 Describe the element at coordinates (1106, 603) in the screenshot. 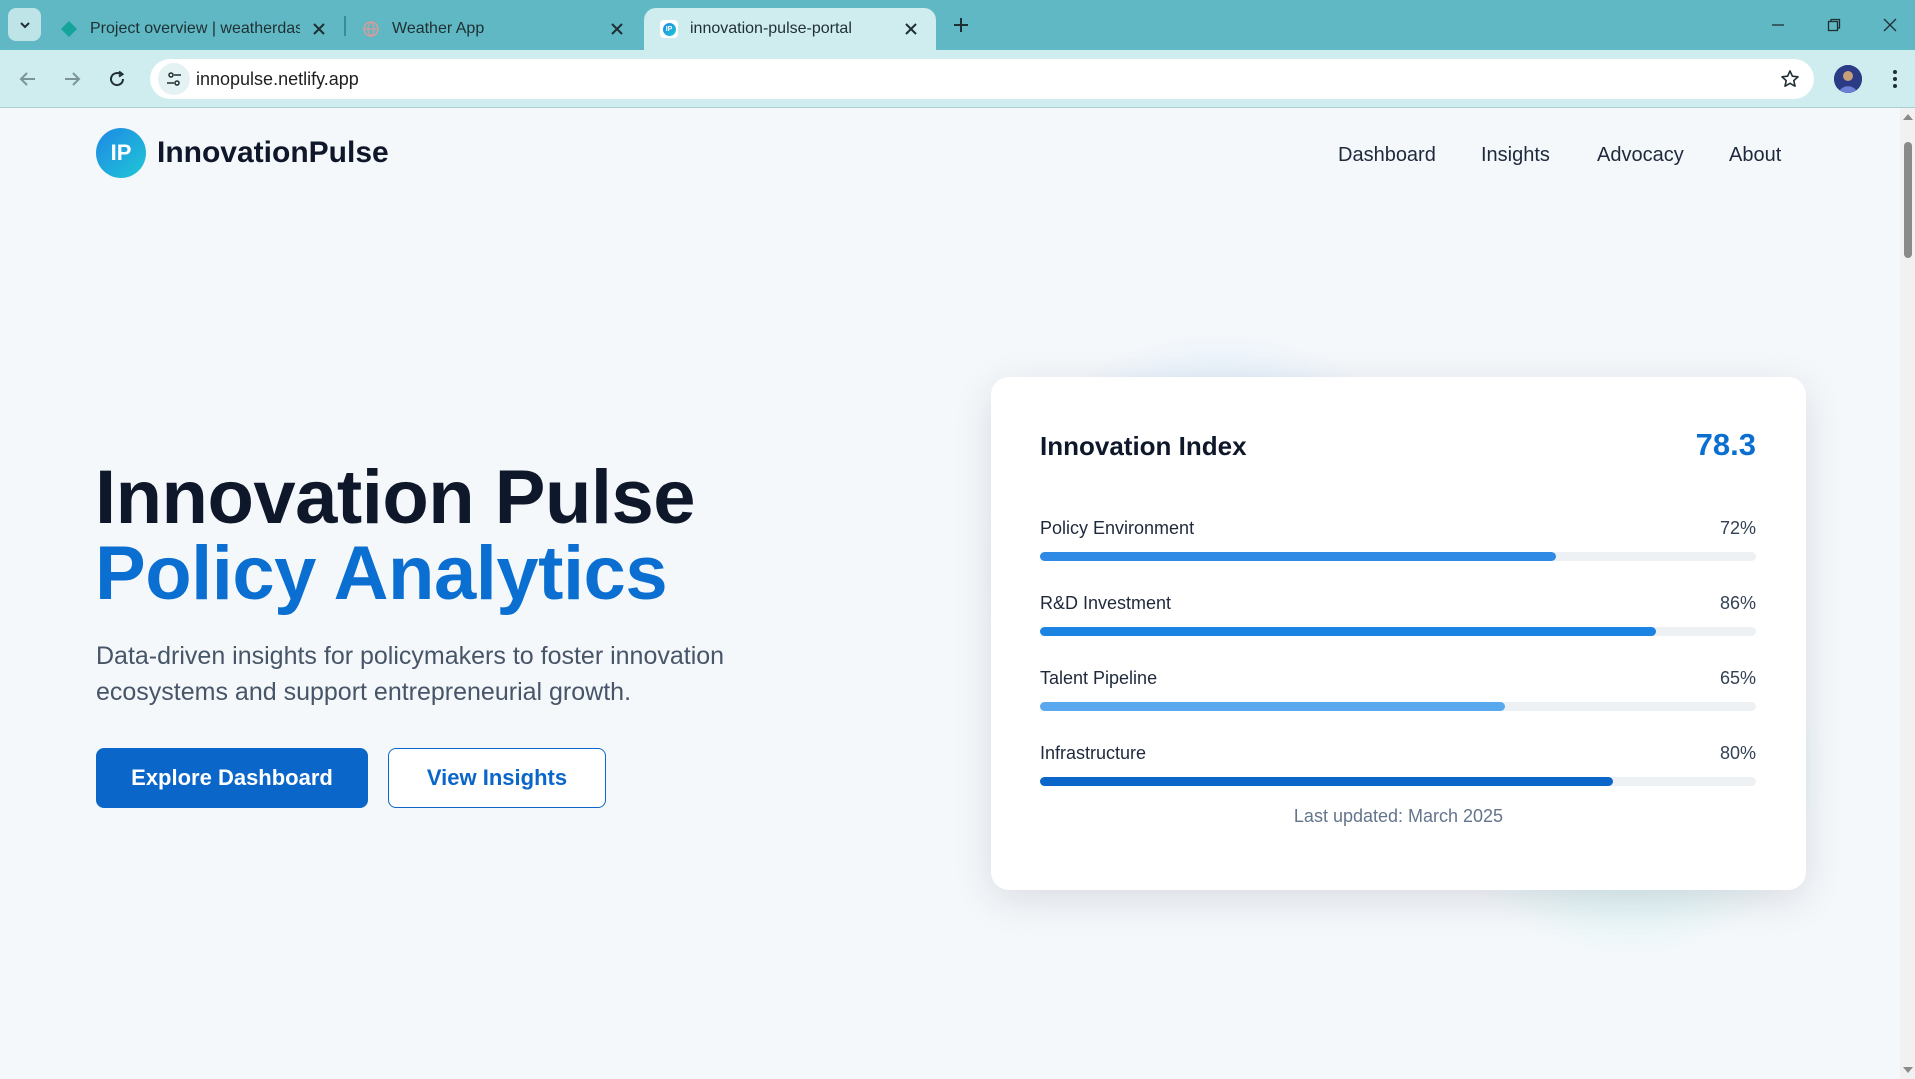

I see `metric-label: R&D Investment` at that location.